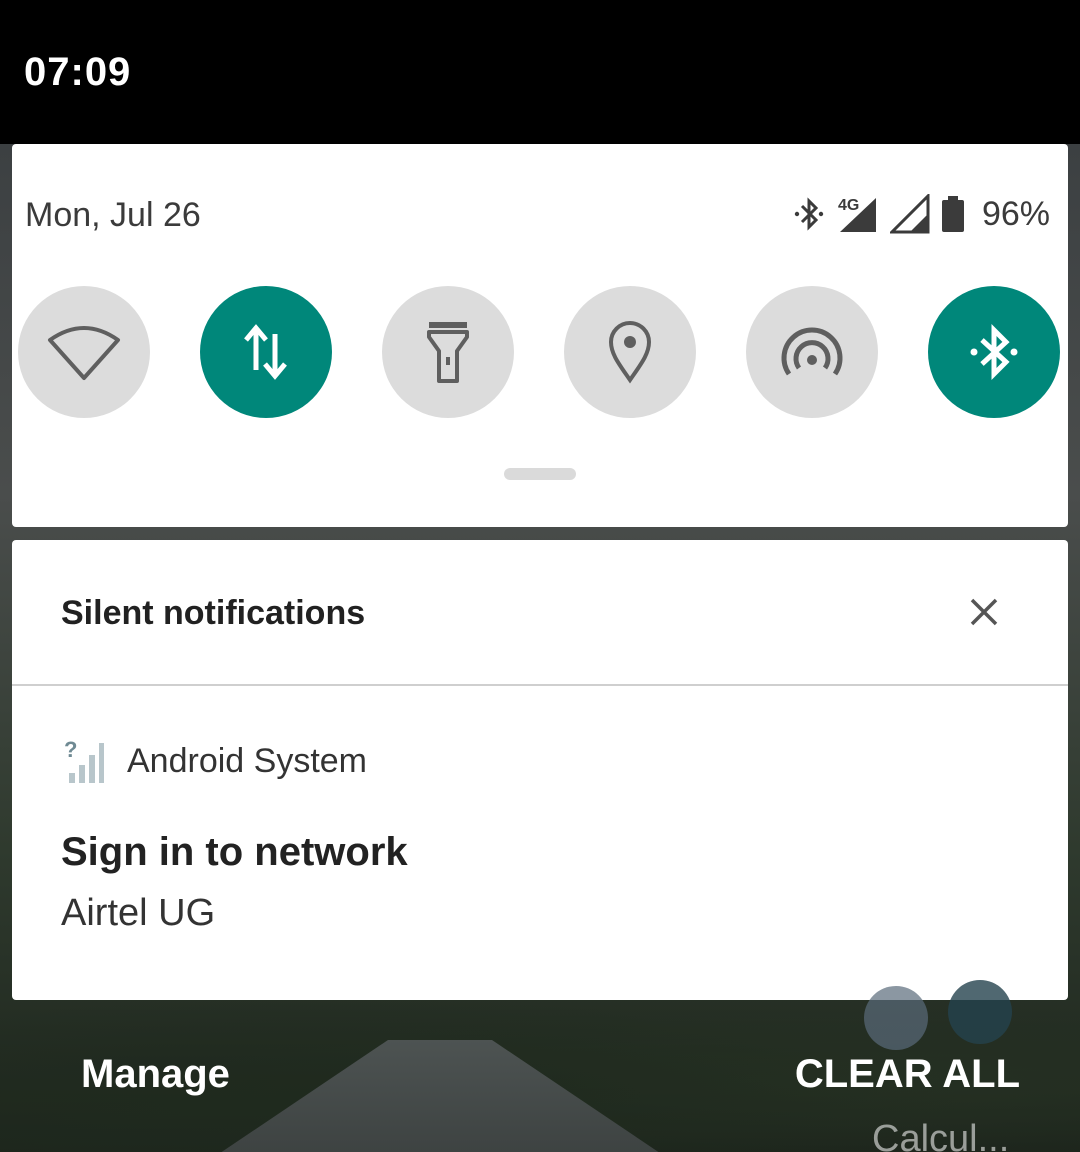  I want to click on battery-percent: 96%, so click(1015, 213).